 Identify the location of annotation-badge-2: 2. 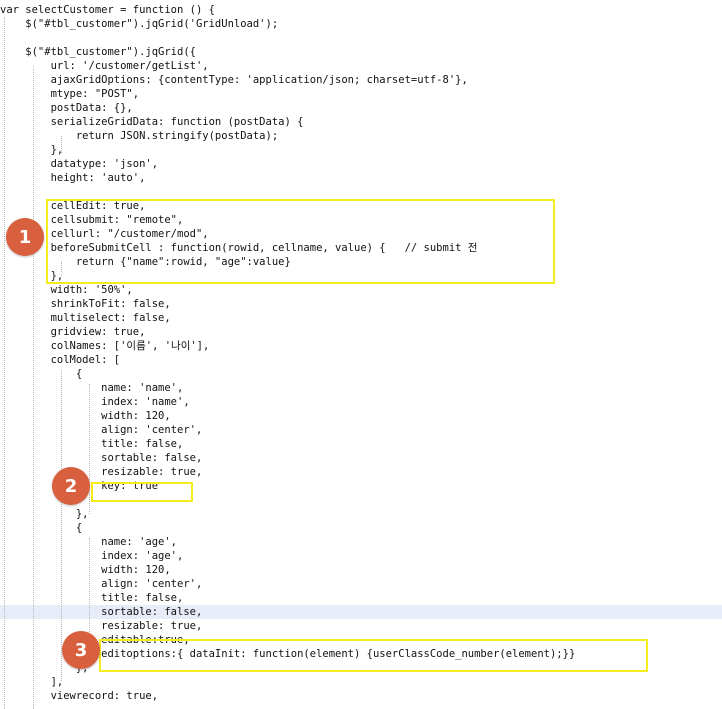
(71, 486).